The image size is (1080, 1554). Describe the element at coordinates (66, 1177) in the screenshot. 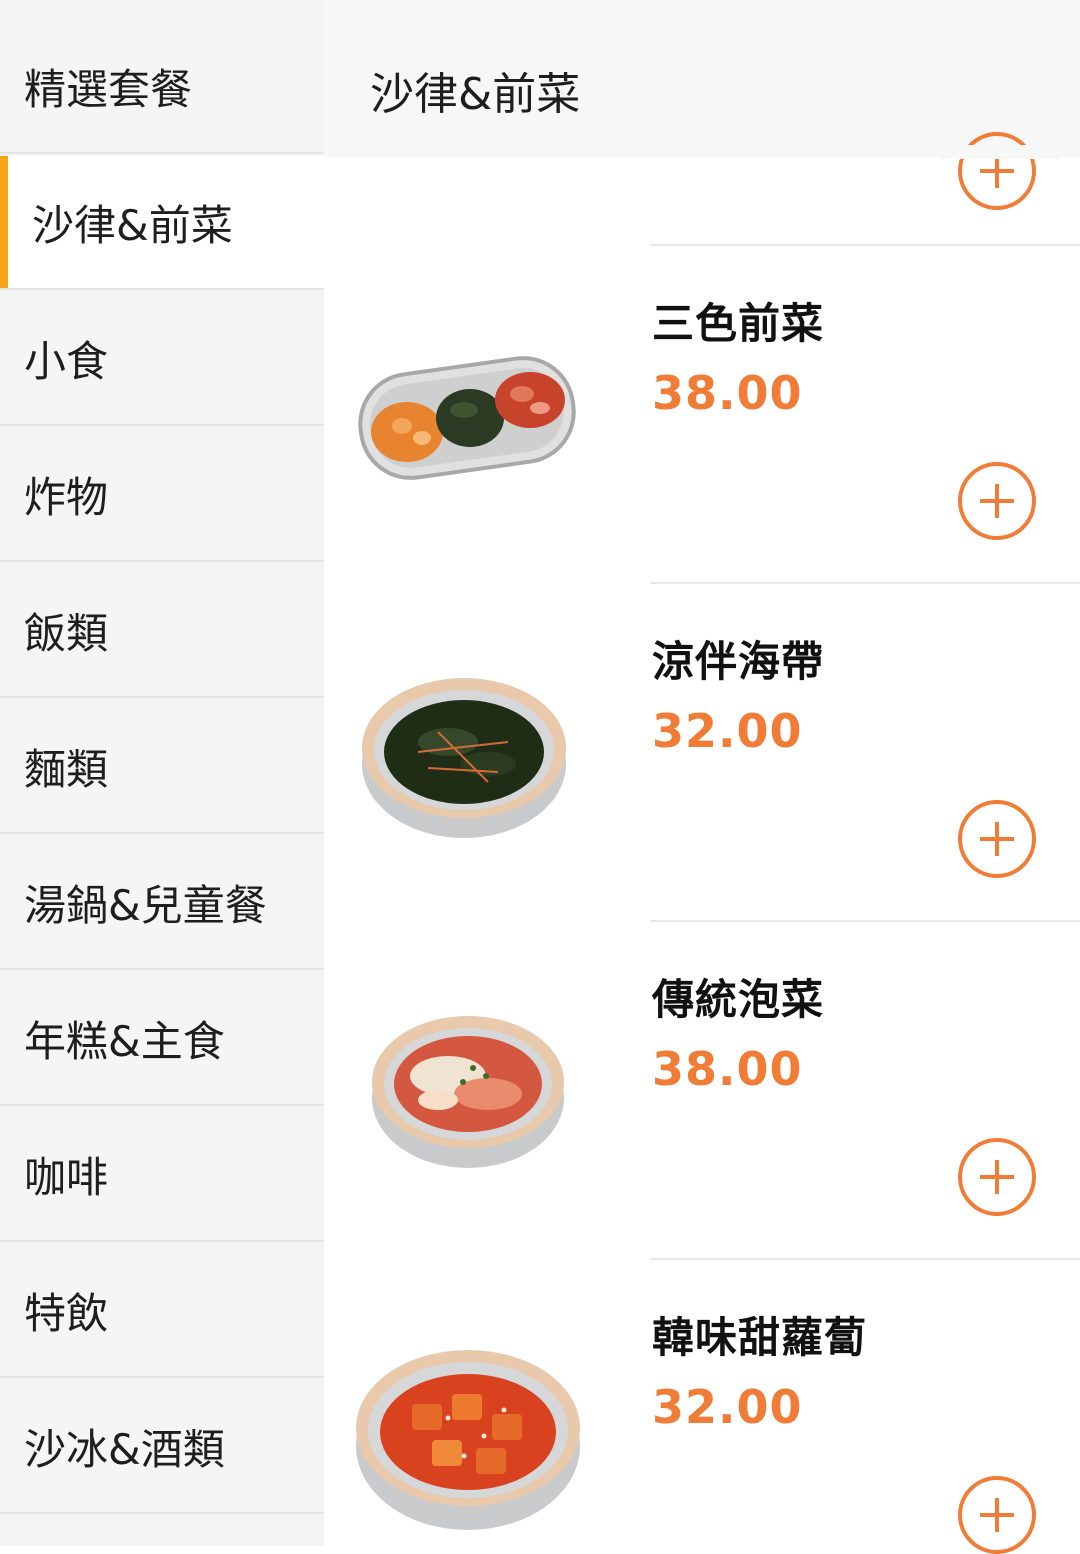

I see `sidebar-item-label: 咖啡` at that location.